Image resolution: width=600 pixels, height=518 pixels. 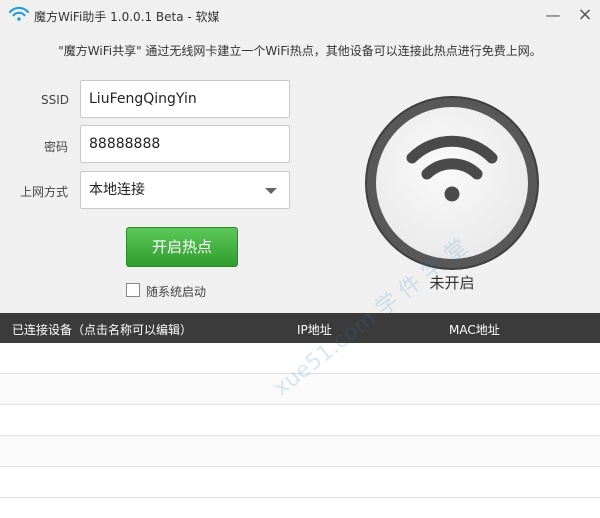 I want to click on autostart-checkbox, so click(x=133, y=290).